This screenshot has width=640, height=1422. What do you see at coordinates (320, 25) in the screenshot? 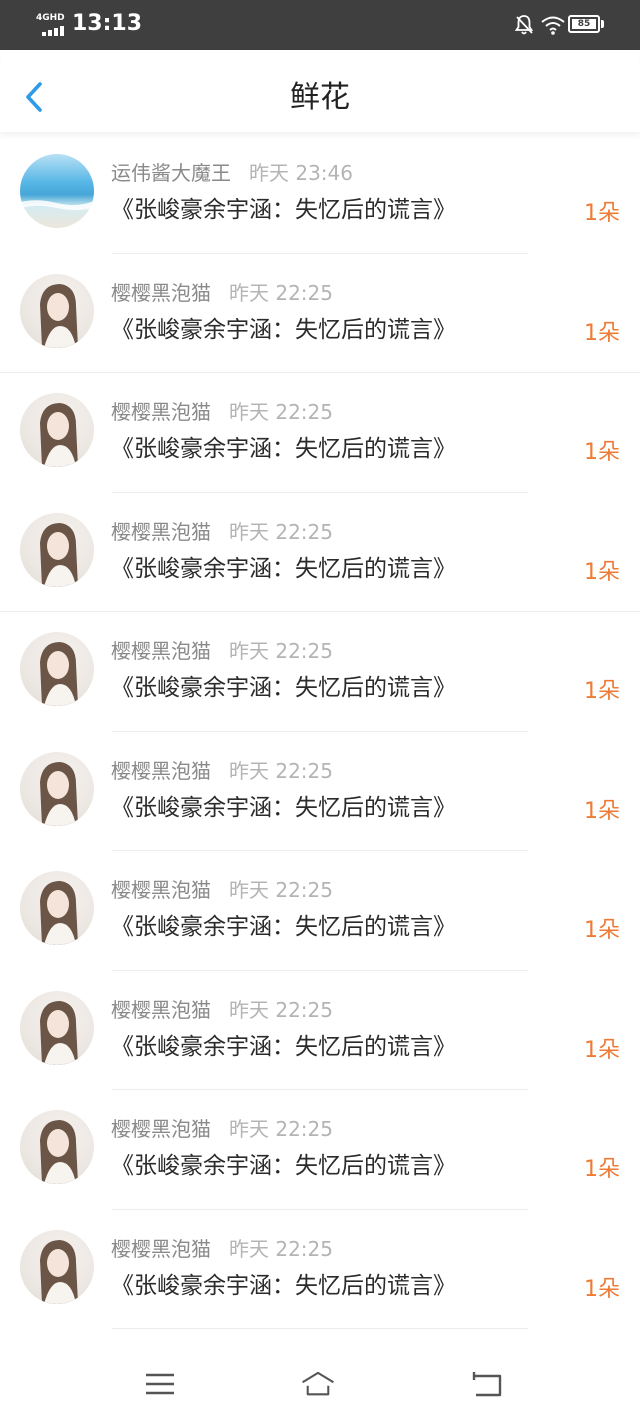
I see `status-bar: 4GHD 13:13 85` at bounding box center [320, 25].